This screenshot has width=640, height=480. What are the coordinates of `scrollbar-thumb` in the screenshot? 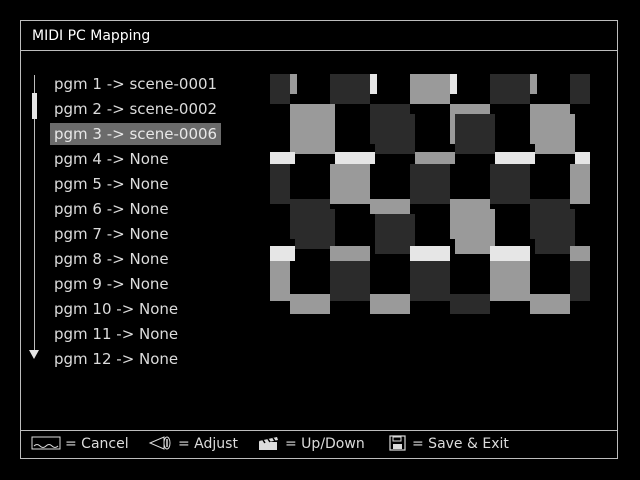 It's located at (34, 106).